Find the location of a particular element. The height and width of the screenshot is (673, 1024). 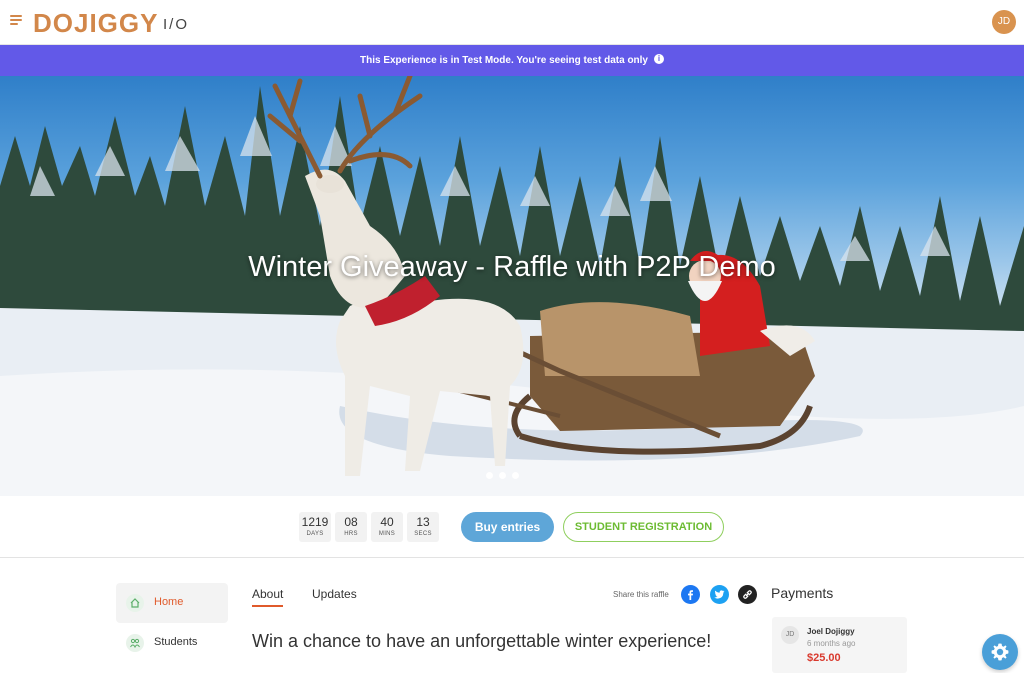

student-registration-button: STUDENT REGISTRATION is located at coordinates (643, 527).